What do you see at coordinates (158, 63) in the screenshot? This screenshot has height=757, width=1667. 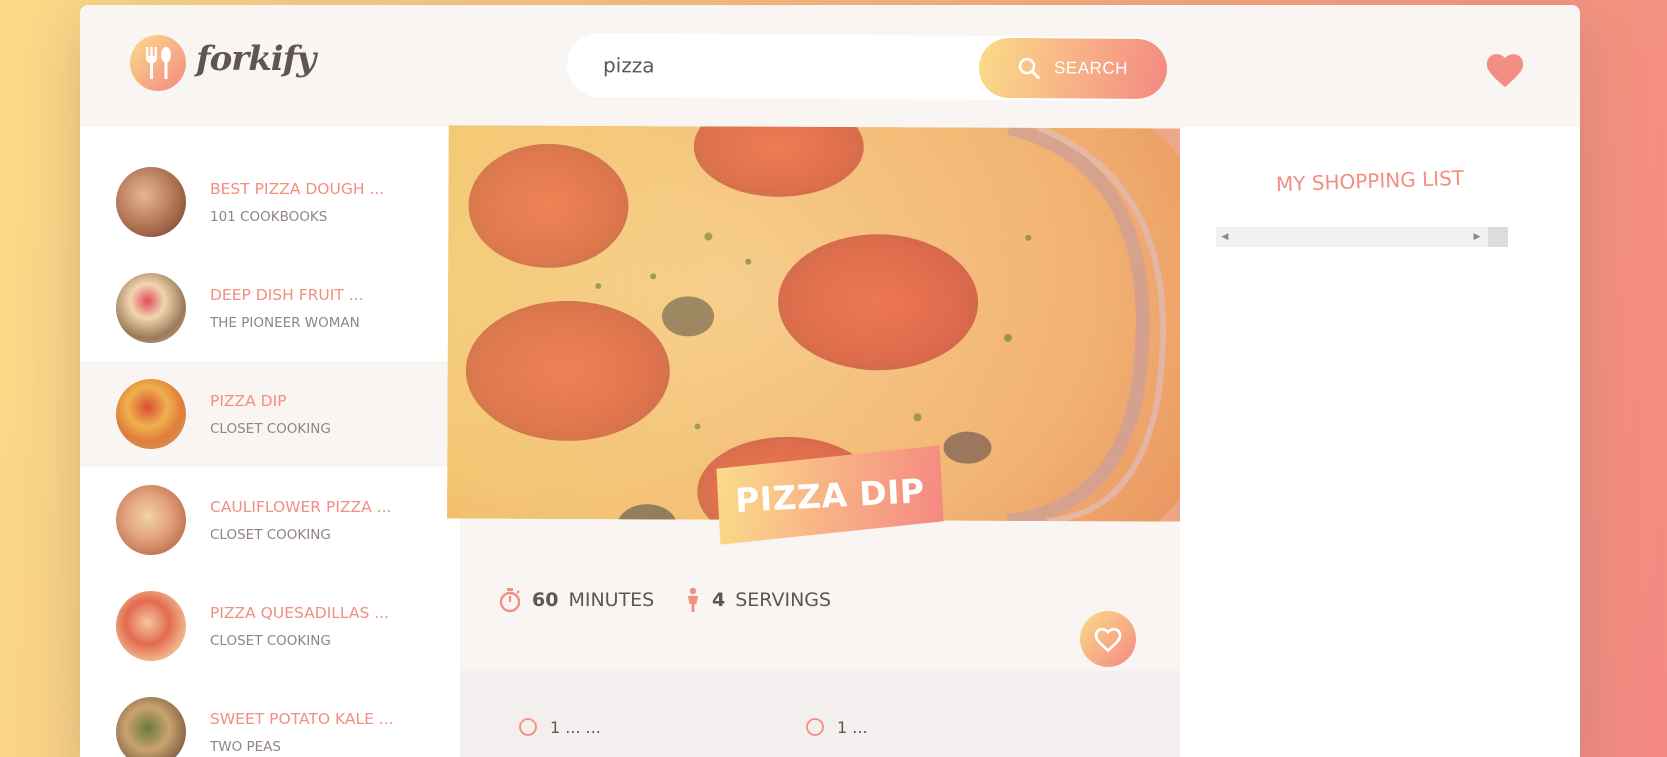 I see `fork-spoon-icon` at bounding box center [158, 63].